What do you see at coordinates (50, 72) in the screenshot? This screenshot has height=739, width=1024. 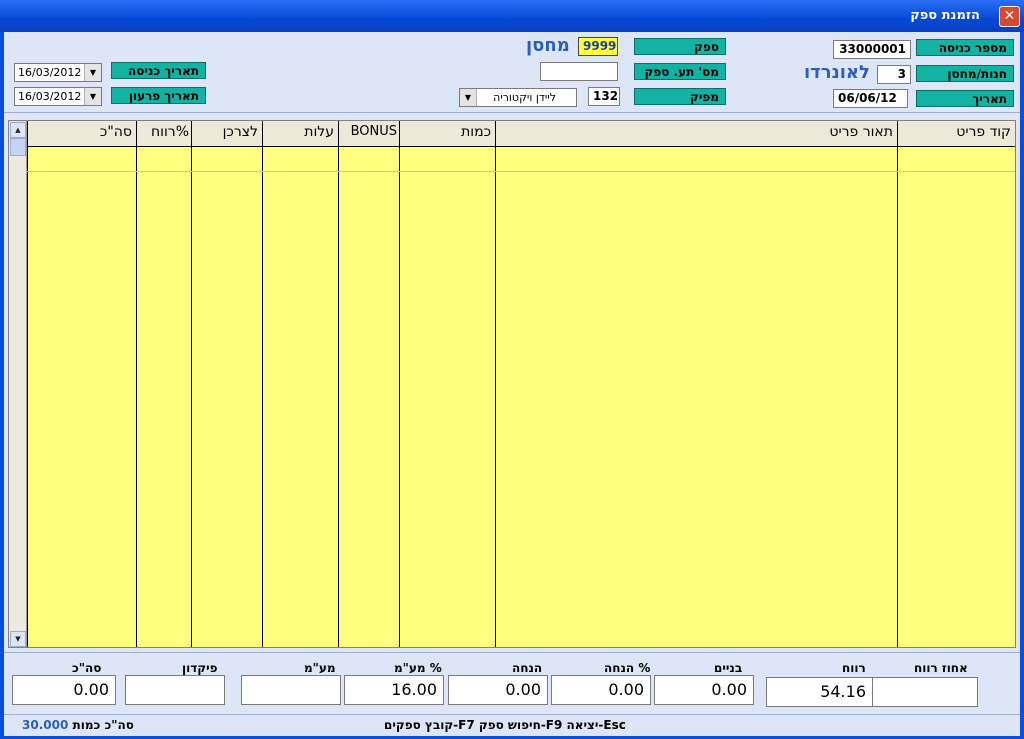 I see `entry-date-value: 16/03/2012` at bounding box center [50, 72].